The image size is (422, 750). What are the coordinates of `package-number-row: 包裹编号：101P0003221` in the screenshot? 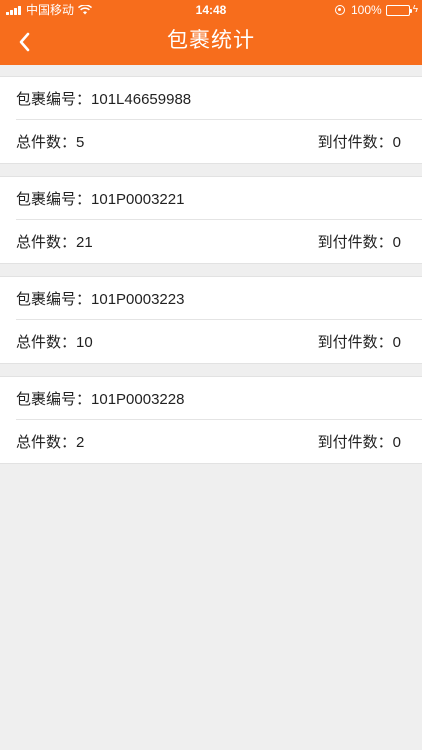 It's located at (219, 198).